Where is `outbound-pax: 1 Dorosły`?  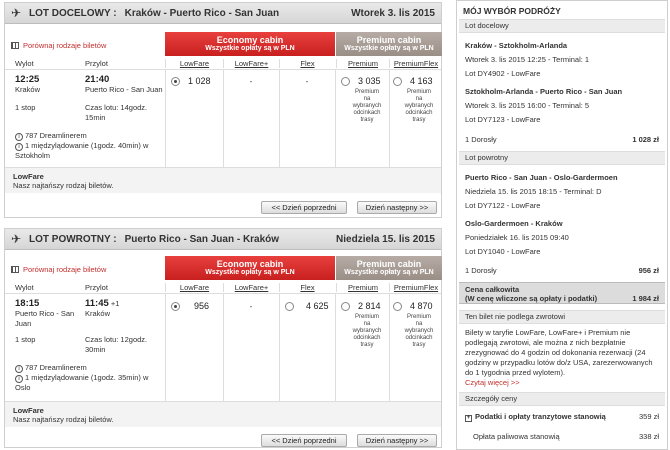 outbound-pax: 1 Dorosły is located at coordinates (481, 139).